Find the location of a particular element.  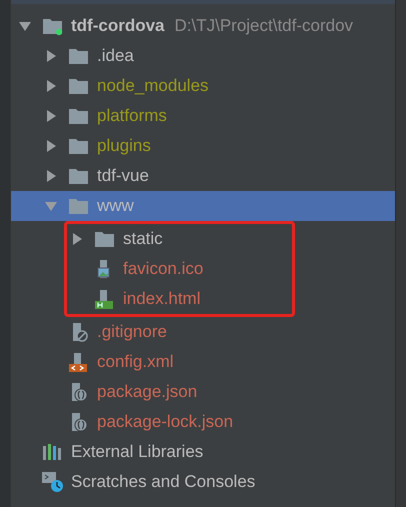

tree-row: index.html is located at coordinates (151, 299).